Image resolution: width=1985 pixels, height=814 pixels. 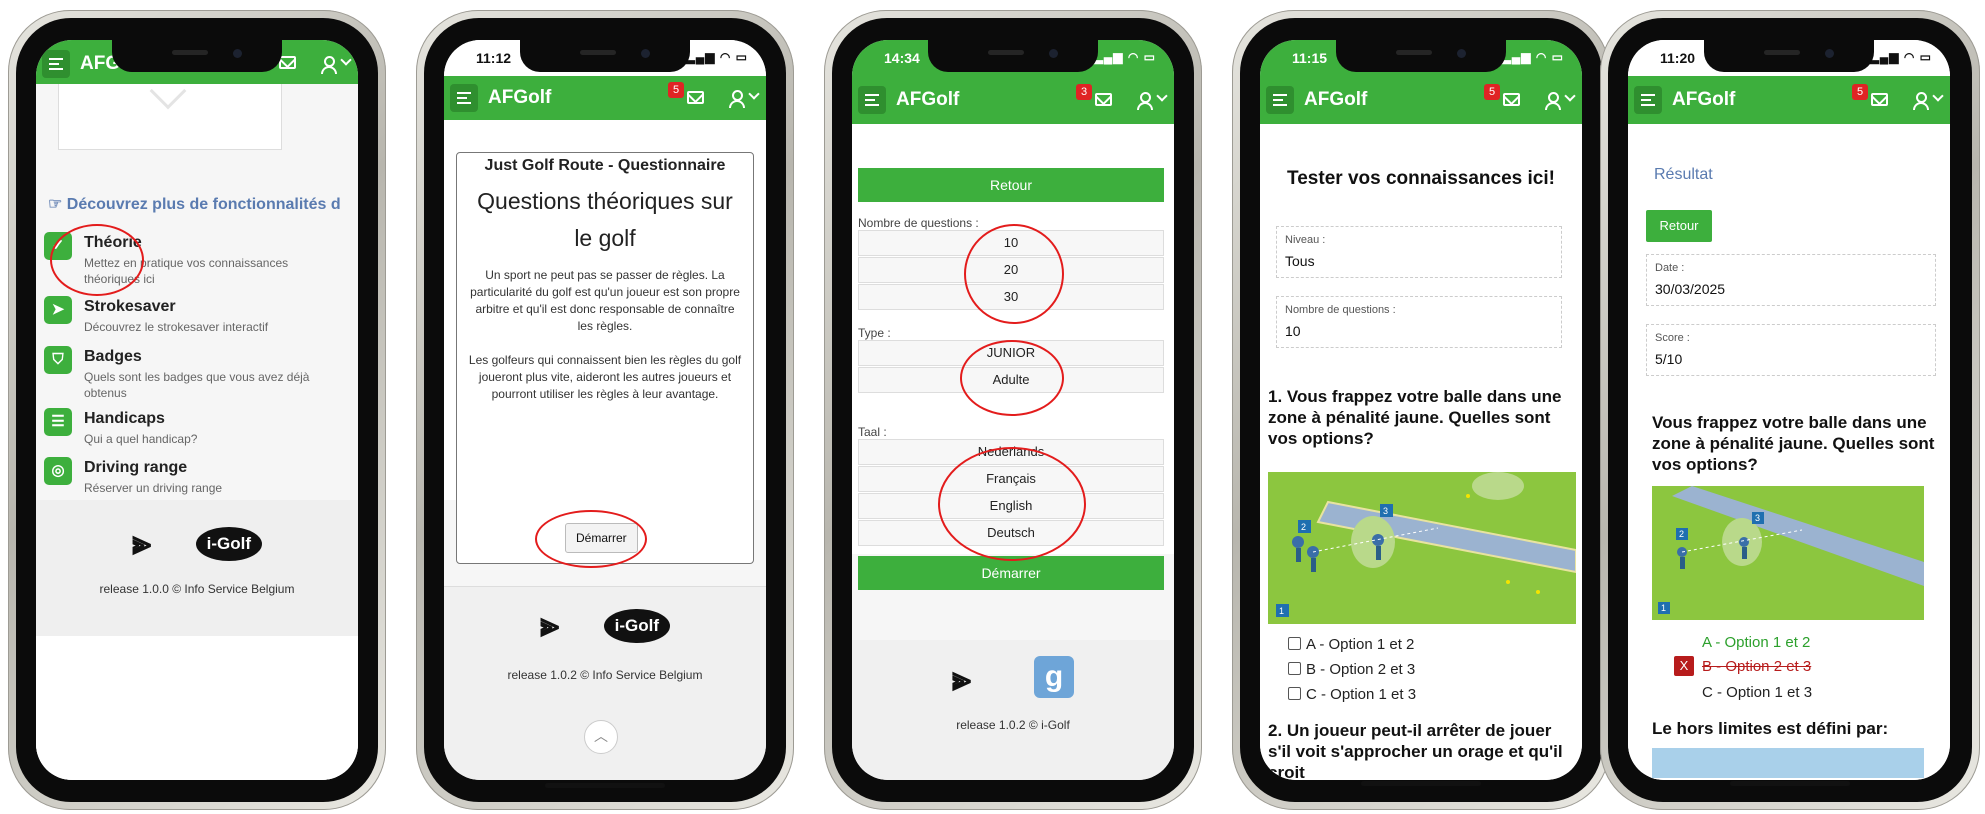 I want to click on release-text: release 1.0.2 © i-Golf, so click(x=1013, y=725).